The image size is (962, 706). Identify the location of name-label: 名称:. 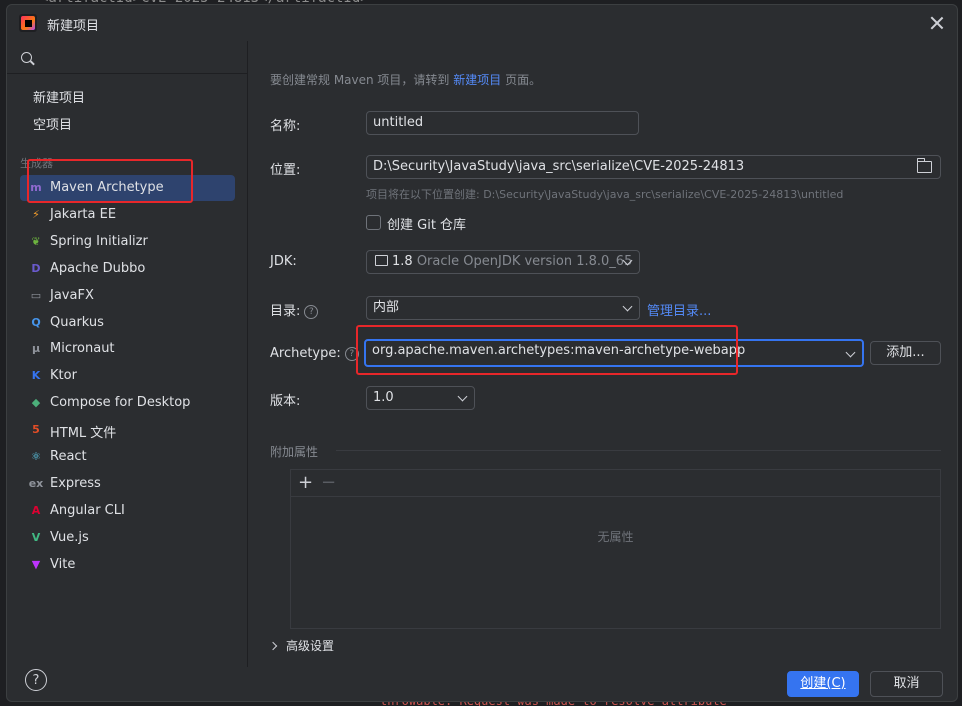
(285, 126).